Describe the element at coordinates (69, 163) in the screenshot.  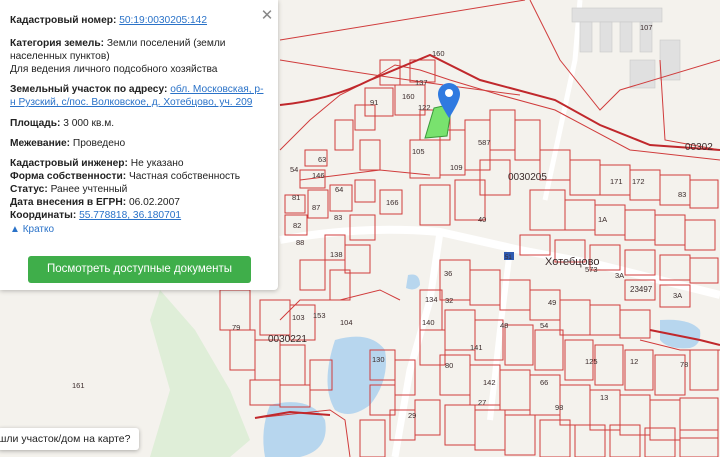
I see `engineer-label: Кадастровый инженер:` at that location.